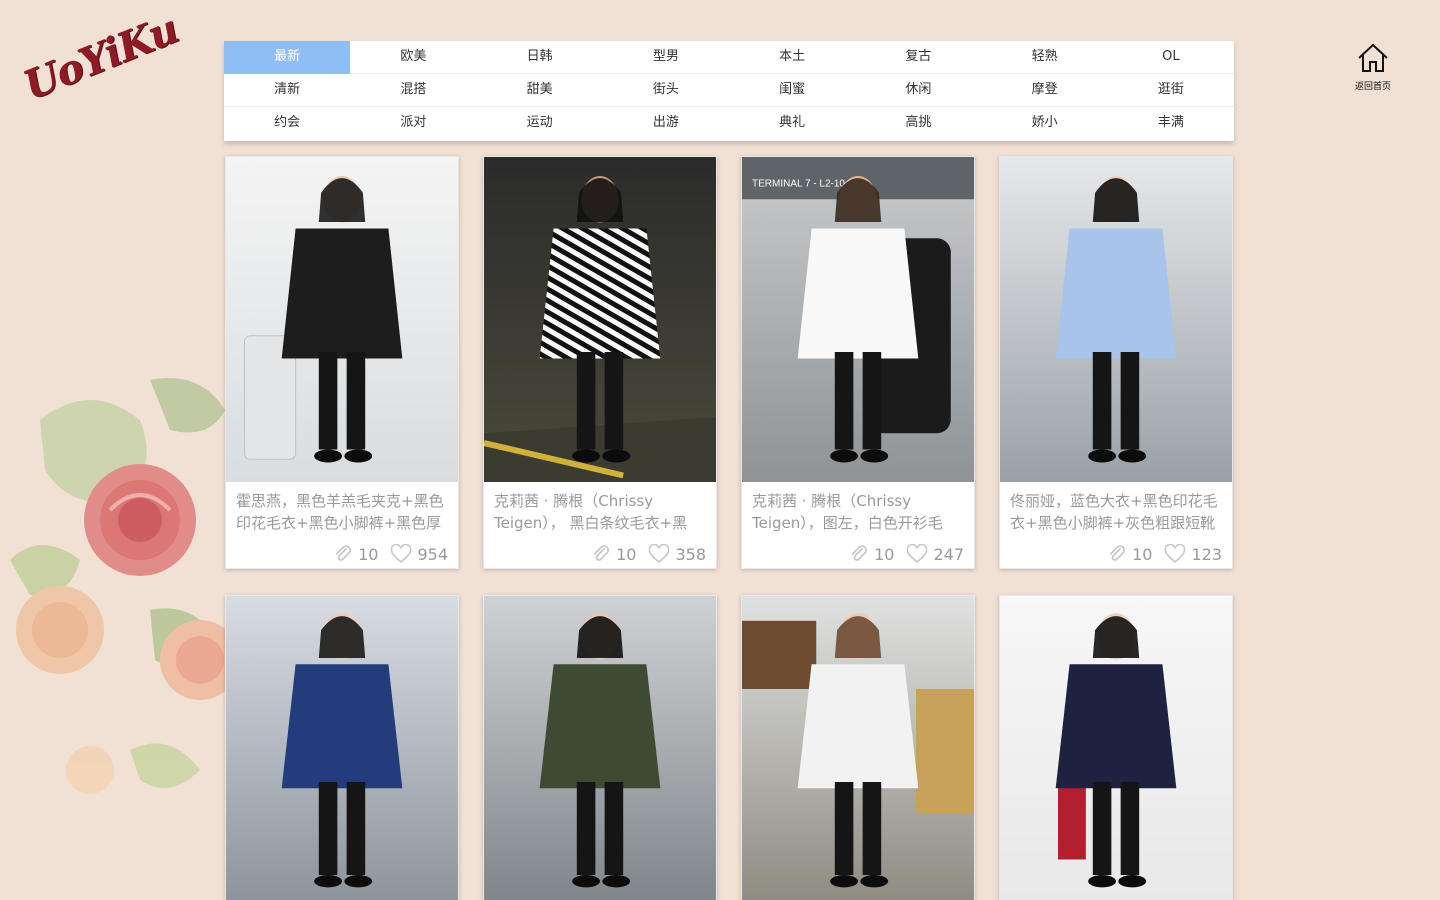 The height and width of the screenshot is (900, 1440). I want to click on category-tab: 丰满, so click(1171, 123).